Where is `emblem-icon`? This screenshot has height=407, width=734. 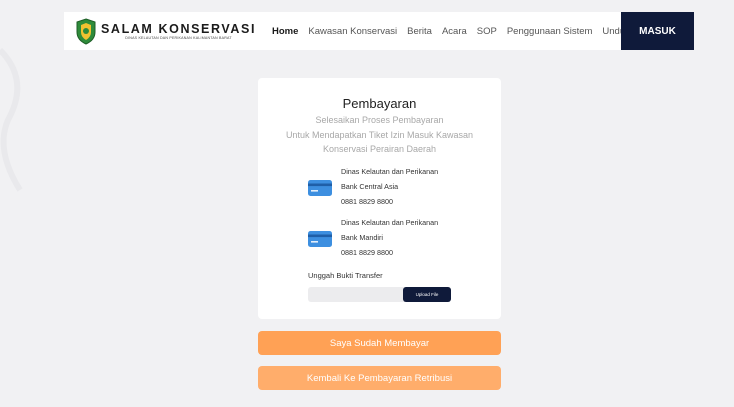
emblem-icon is located at coordinates (86, 31).